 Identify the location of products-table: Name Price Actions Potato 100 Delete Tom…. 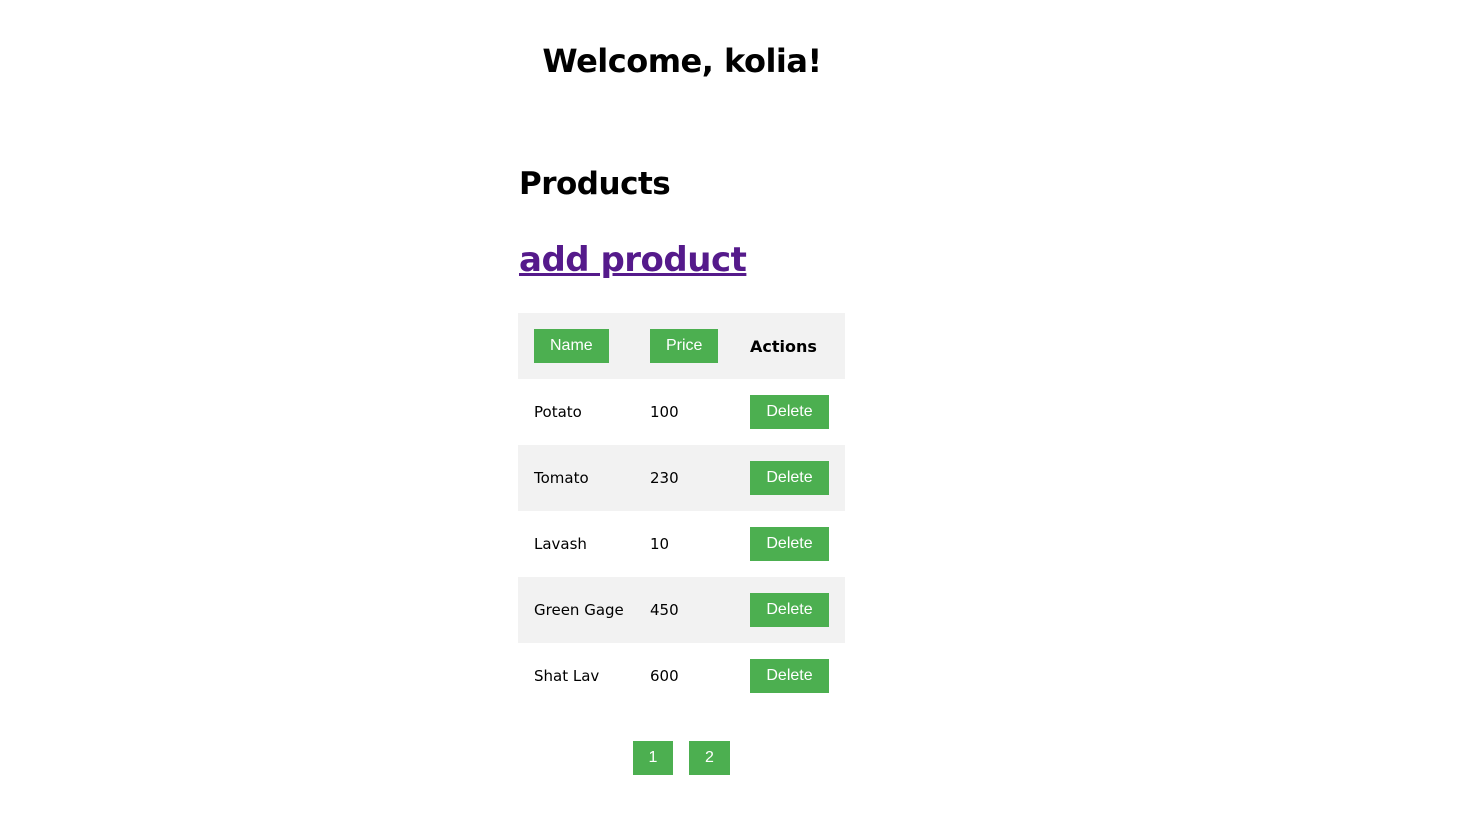
(681, 511).